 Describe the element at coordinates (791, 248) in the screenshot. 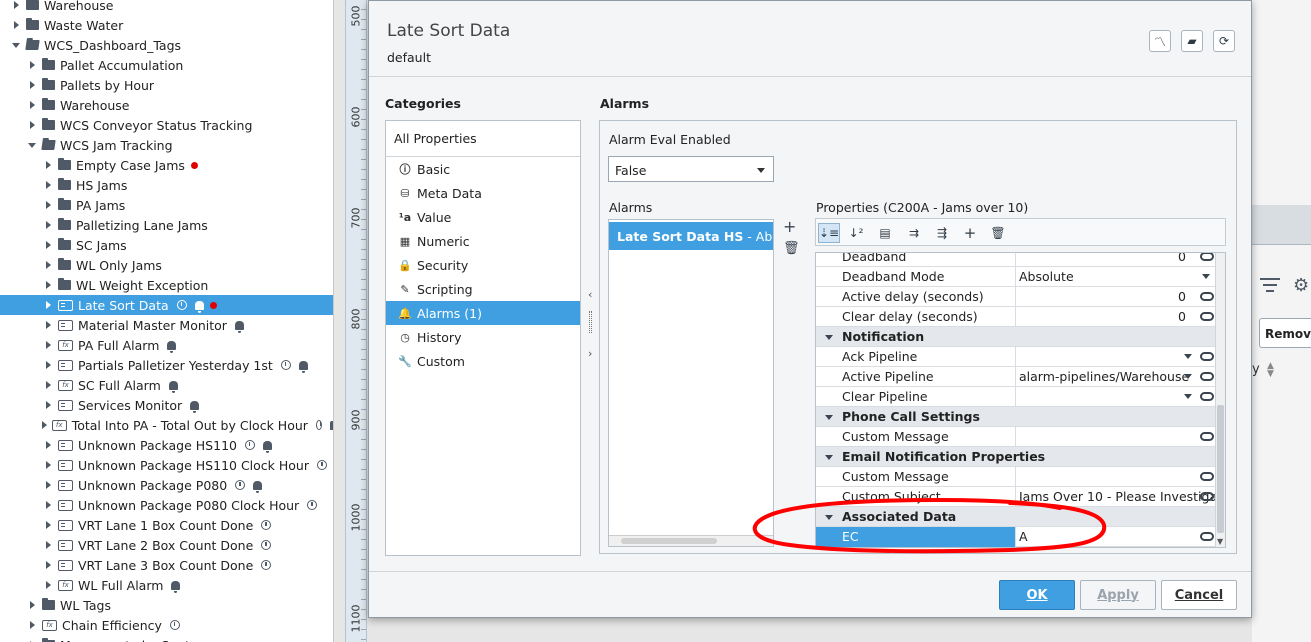

I see `delete-alarm-icon: 🗑` at that location.